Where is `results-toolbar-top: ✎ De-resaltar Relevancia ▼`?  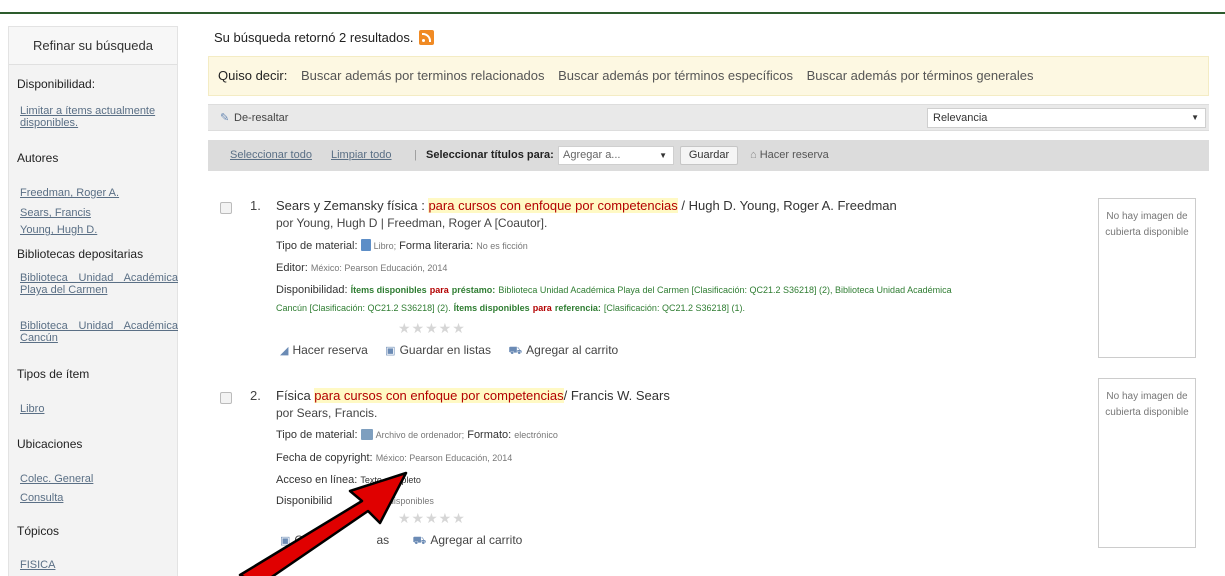
results-toolbar-top: ✎ De-resaltar Relevancia ▼ is located at coordinates (708, 117).